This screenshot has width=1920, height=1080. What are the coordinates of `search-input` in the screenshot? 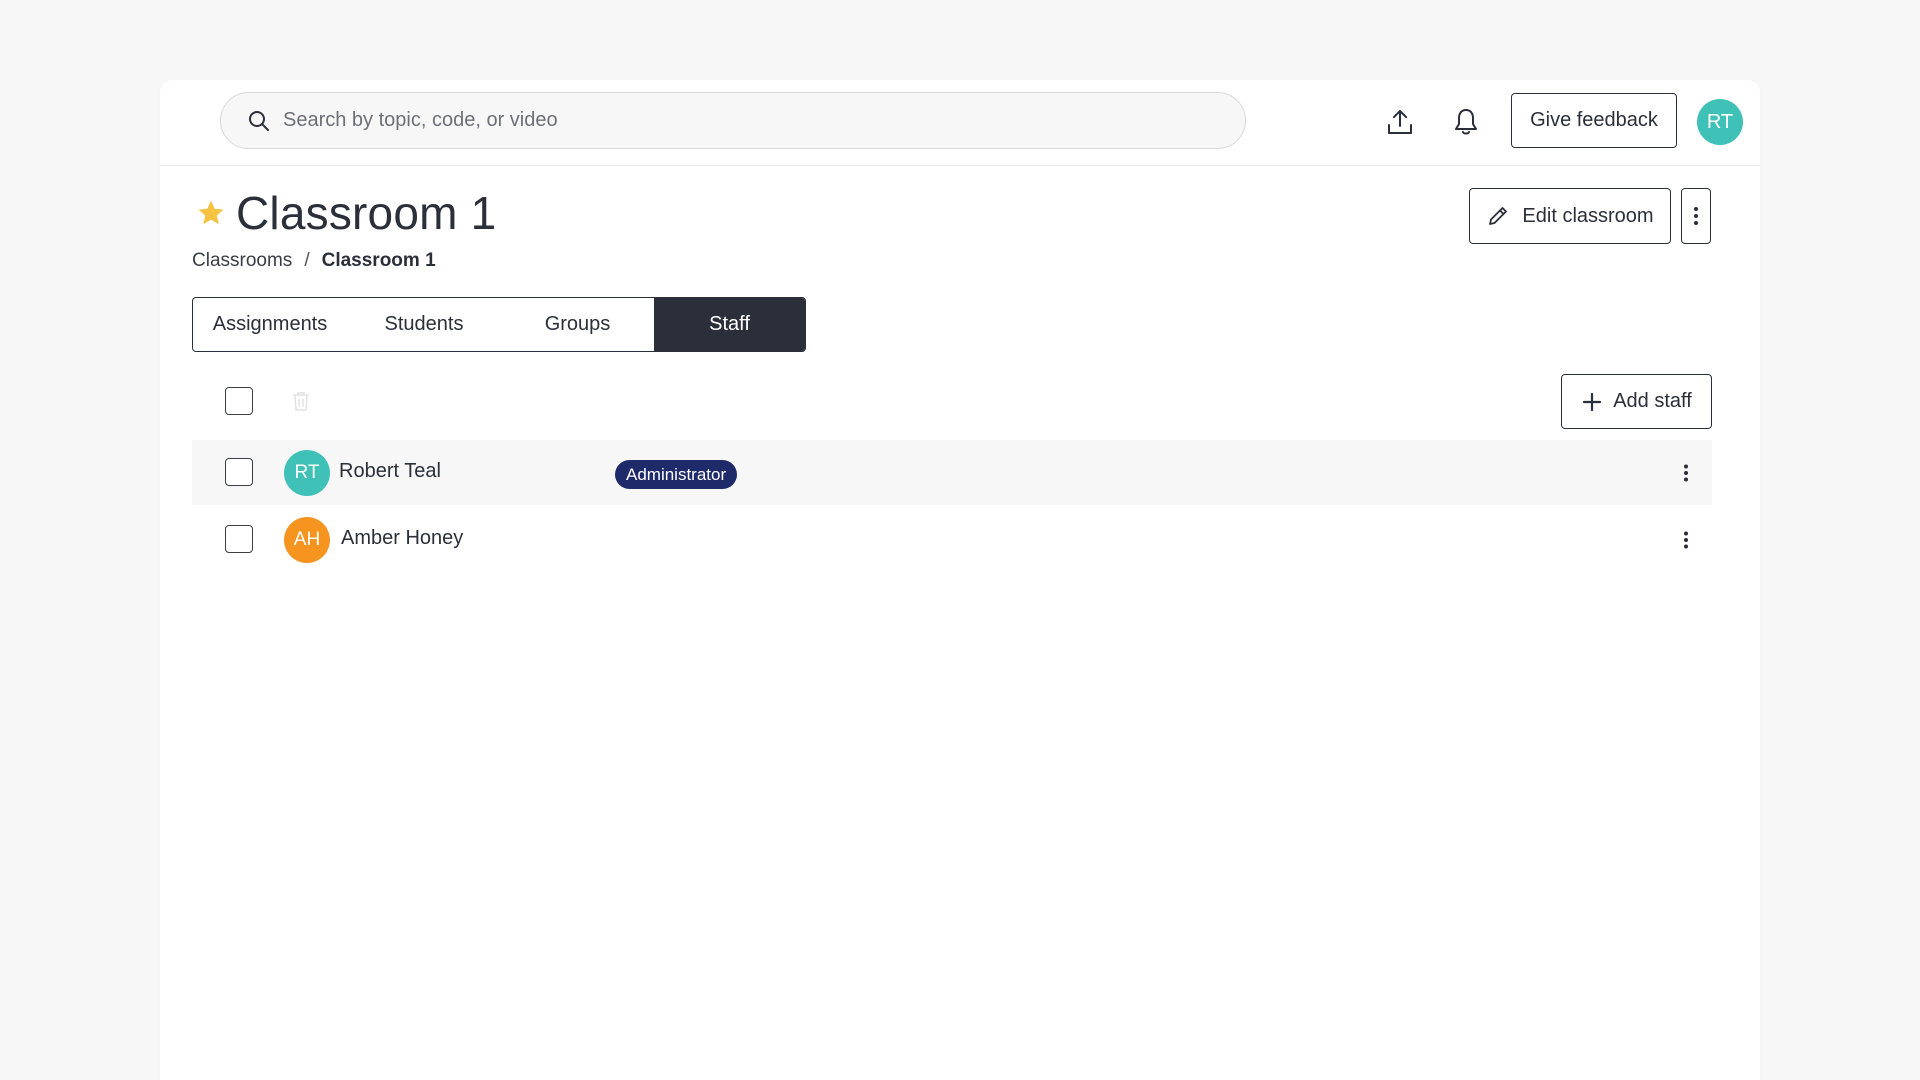 It's located at (733, 120).